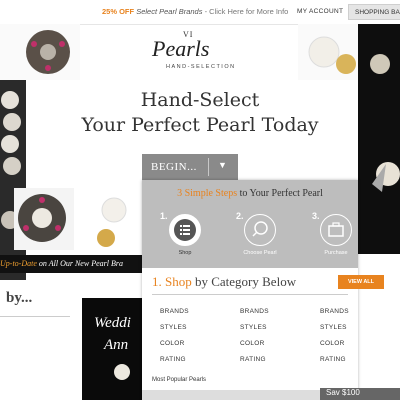 The width and height of the screenshot is (400, 400). What do you see at coordinates (200, 100) in the screenshot?
I see `hero-line-1: Hand-Select` at bounding box center [200, 100].